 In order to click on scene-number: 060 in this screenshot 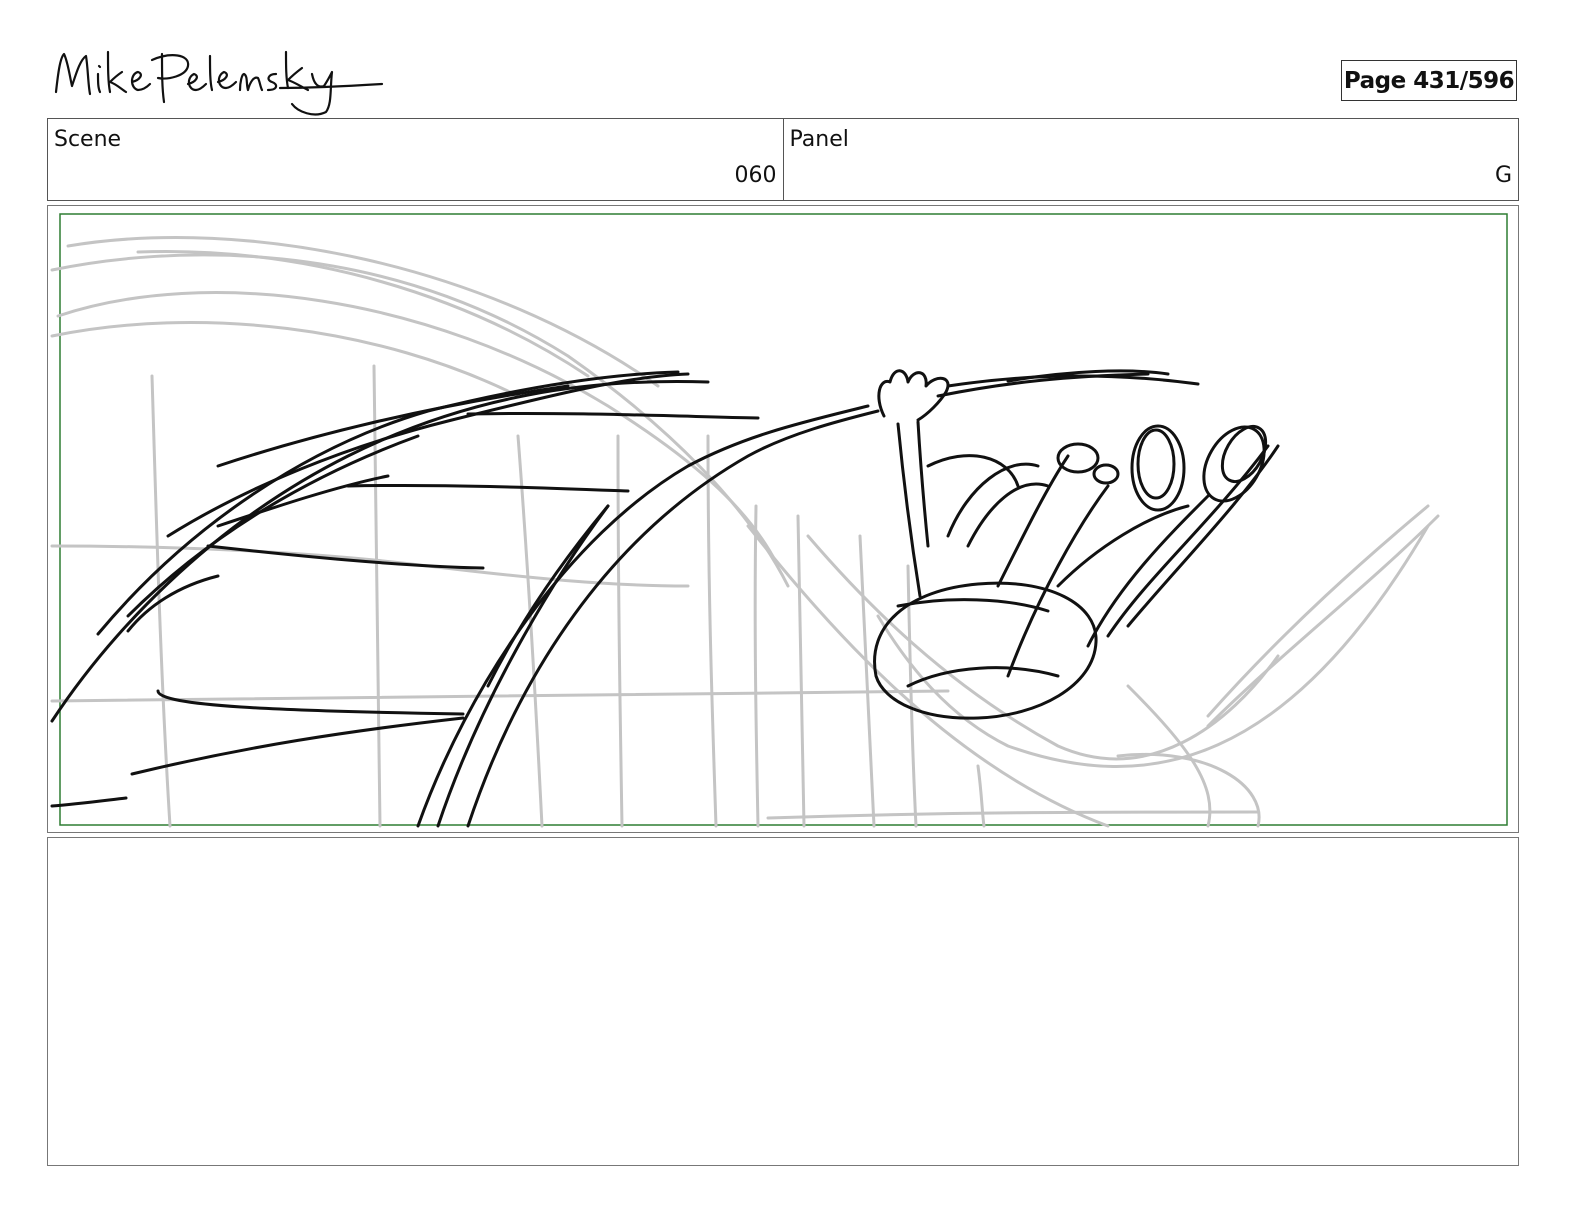, I will do `click(755, 175)`.